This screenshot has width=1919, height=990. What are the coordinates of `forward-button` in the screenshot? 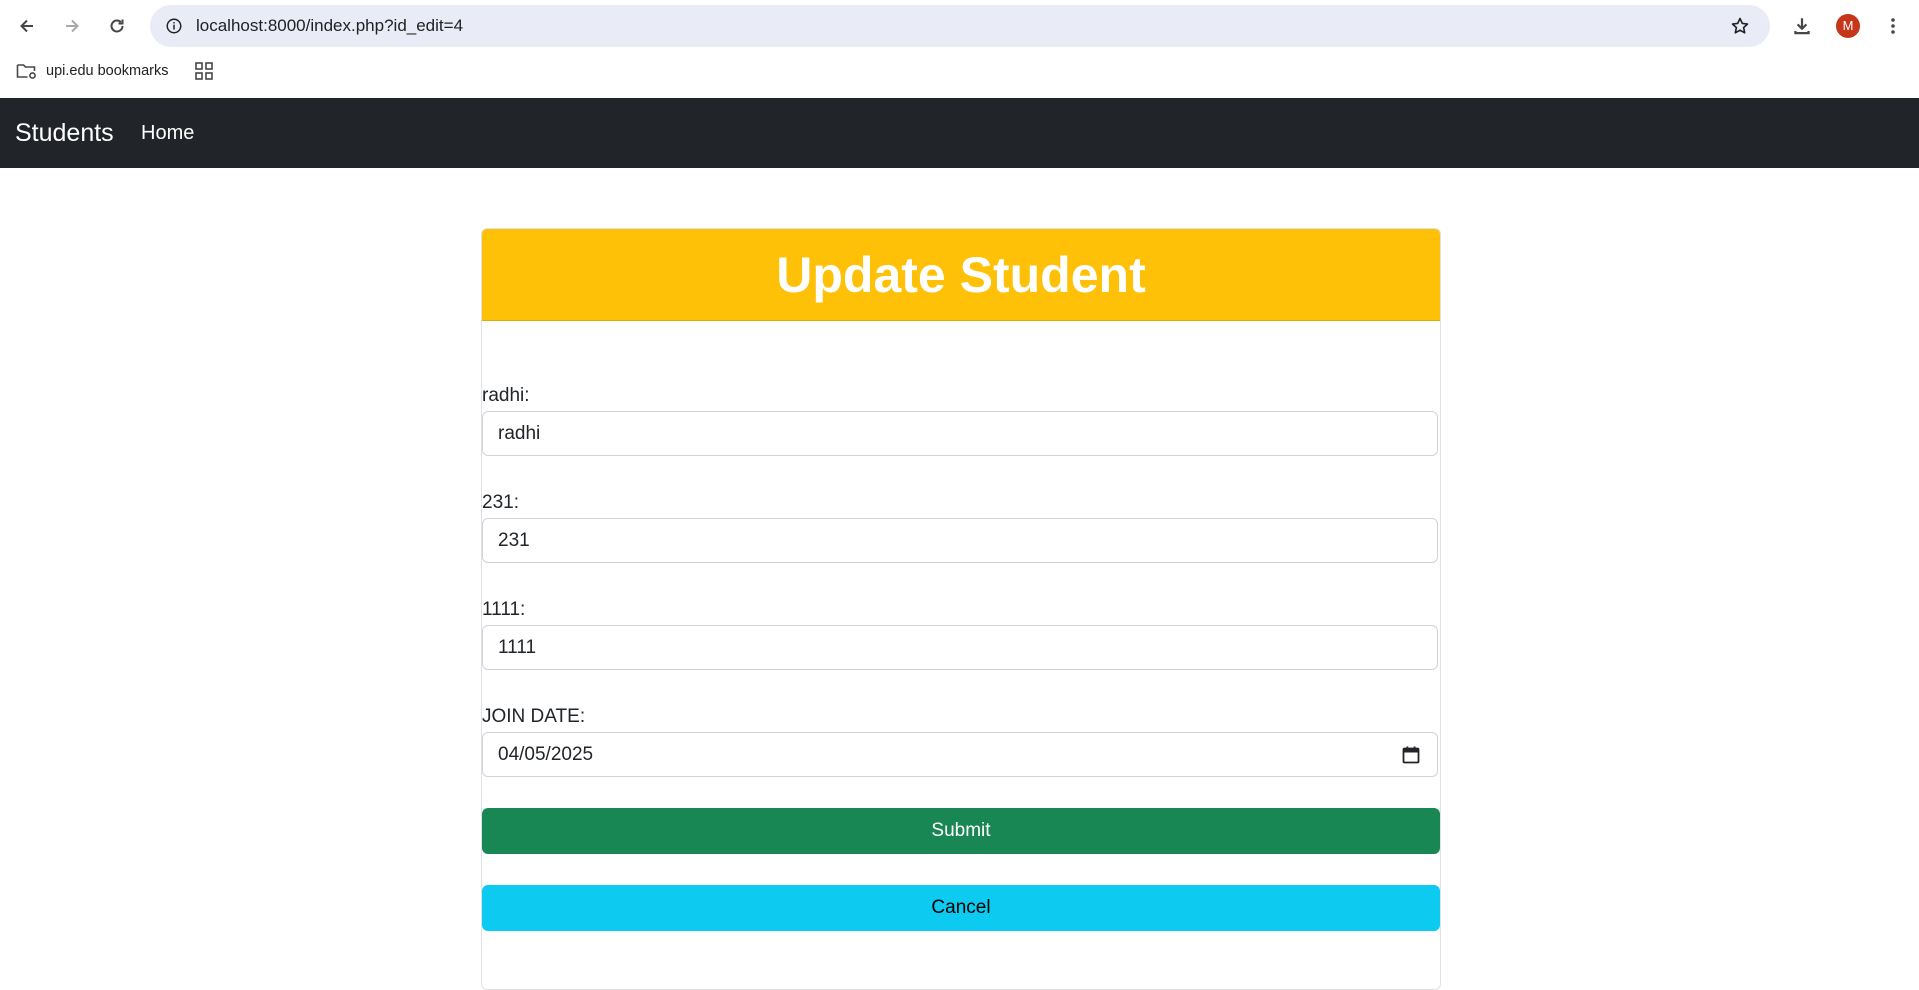 It's located at (72, 26).